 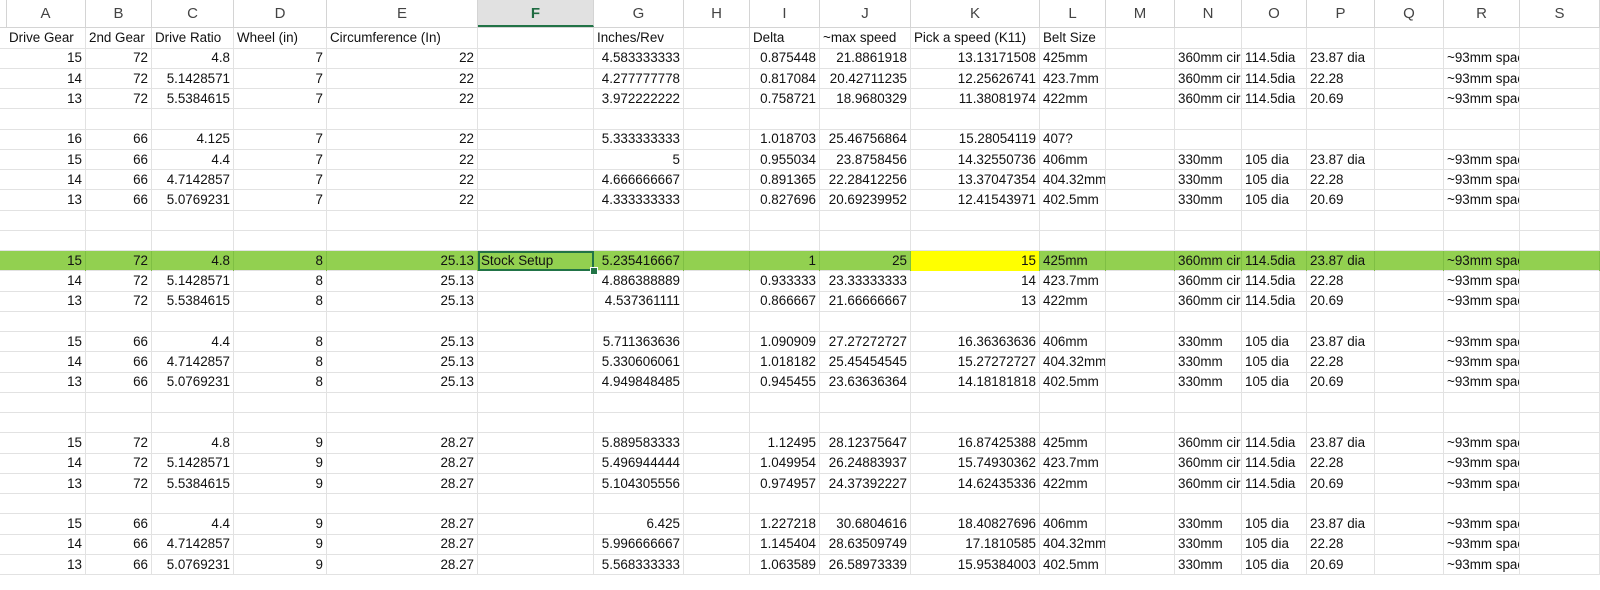 What do you see at coordinates (280, 200) in the screenshot?
I see `cell-d9: 7` at bounding box center [280, 200].